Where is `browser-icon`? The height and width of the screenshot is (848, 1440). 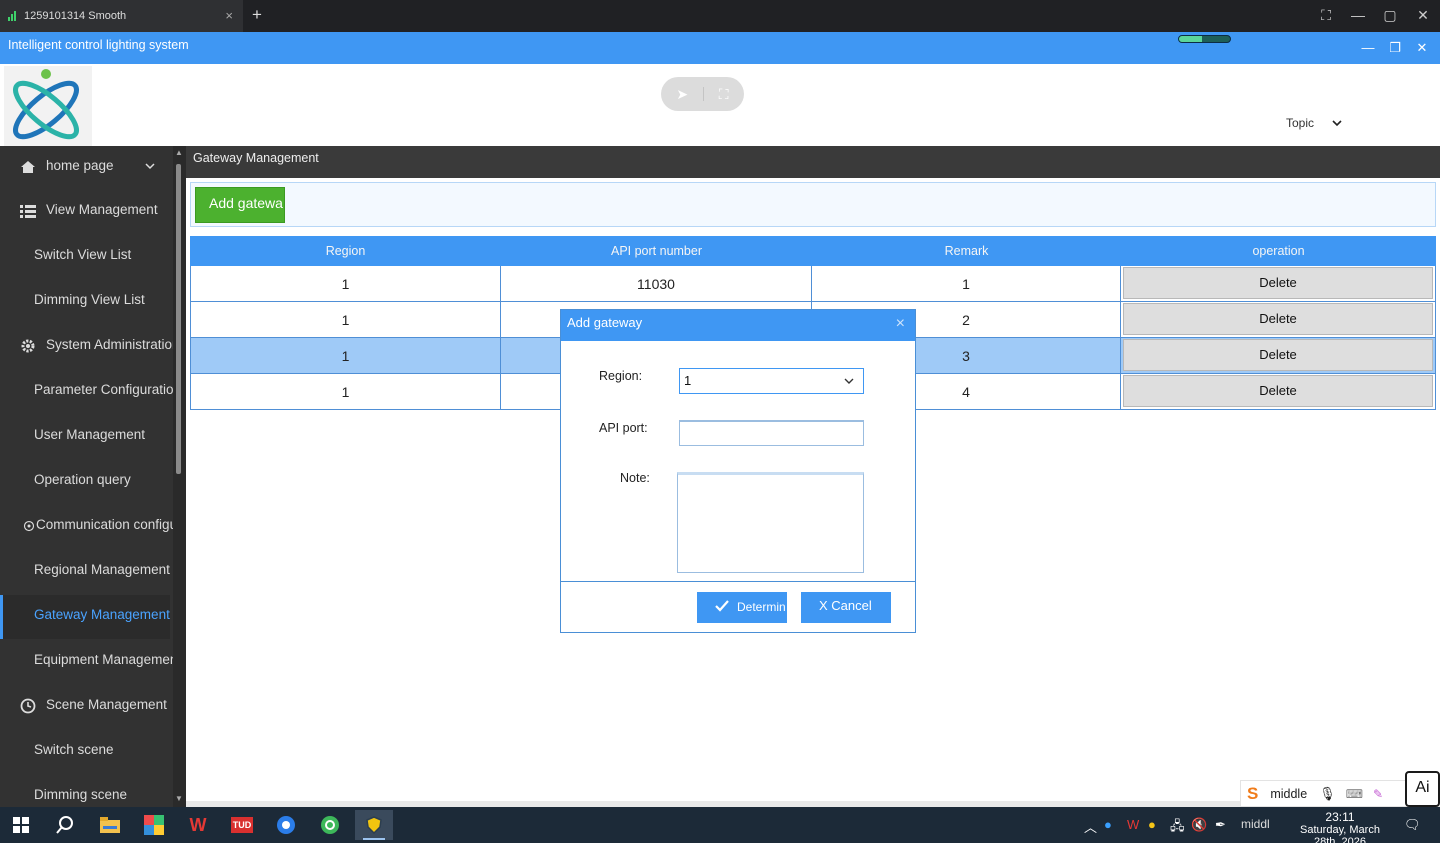
browser-icon is located at coordinates (286, 825).